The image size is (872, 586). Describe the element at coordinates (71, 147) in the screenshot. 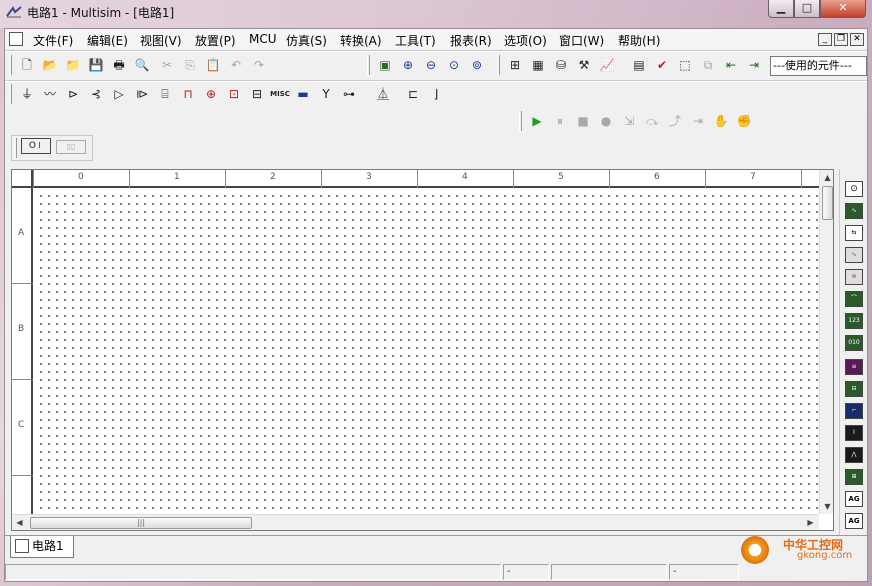

I see `sim-toggle-icon: ▯▯` at that location.